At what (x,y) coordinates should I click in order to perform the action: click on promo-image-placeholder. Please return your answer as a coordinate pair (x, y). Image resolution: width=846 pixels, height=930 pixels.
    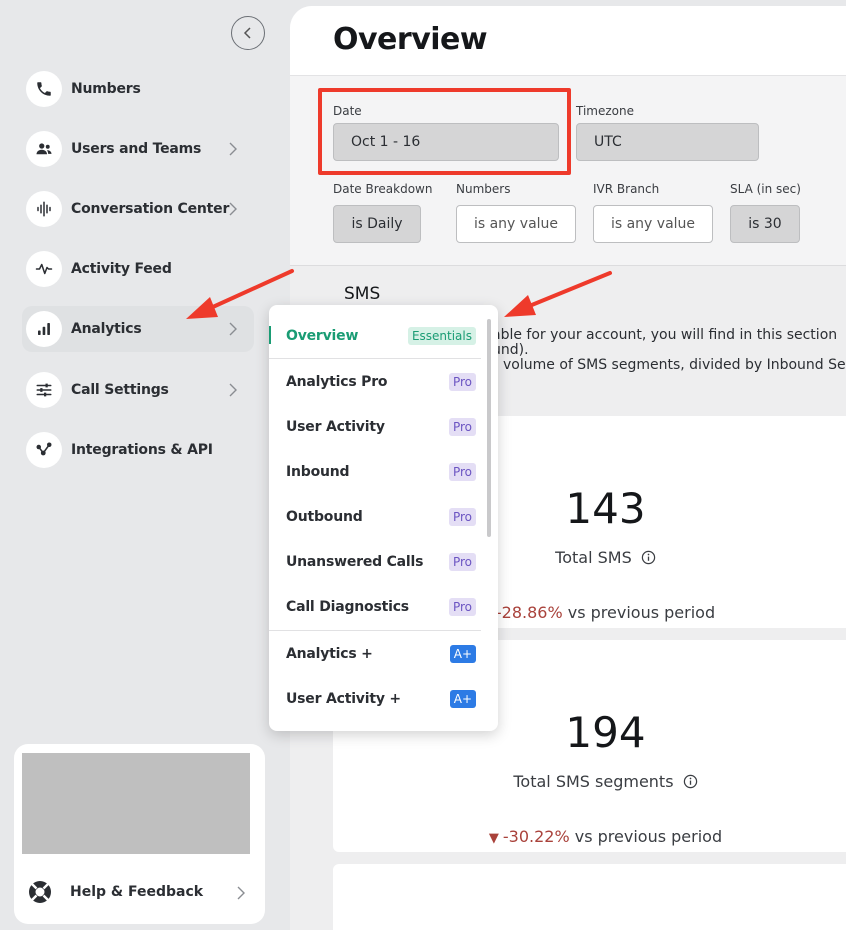
    Looking at the image, I should click on (136, 803).